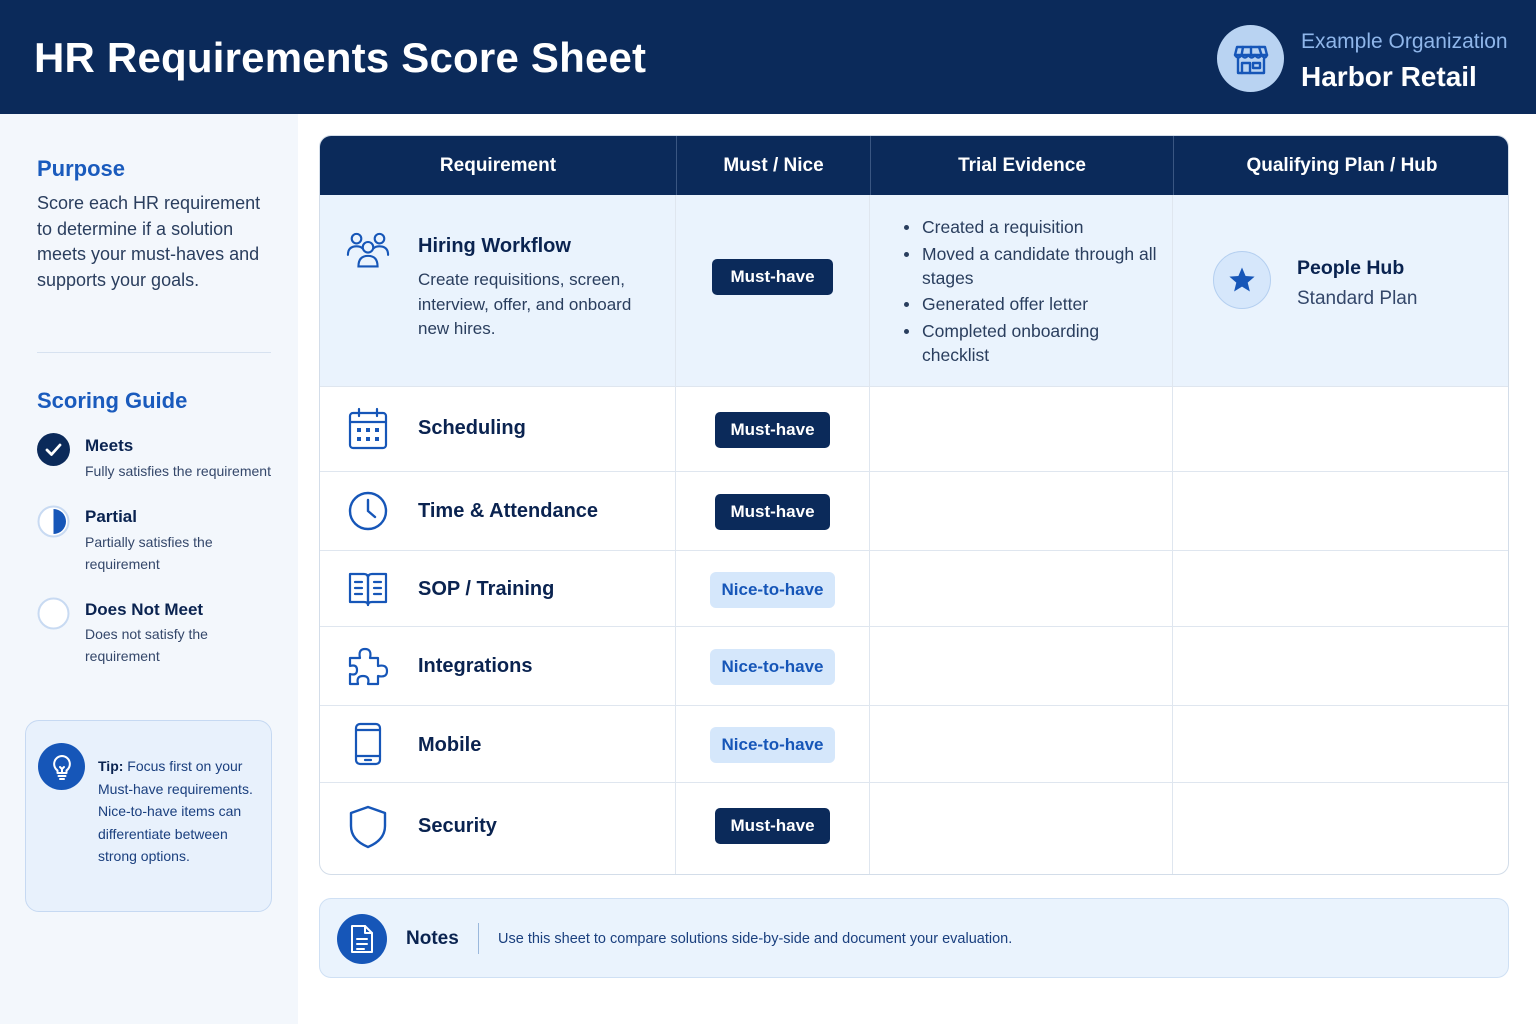 This screenshot has width=1536, height=1024. I want to click on table-row: Integrations Nice-to-have, so click(914, 665).